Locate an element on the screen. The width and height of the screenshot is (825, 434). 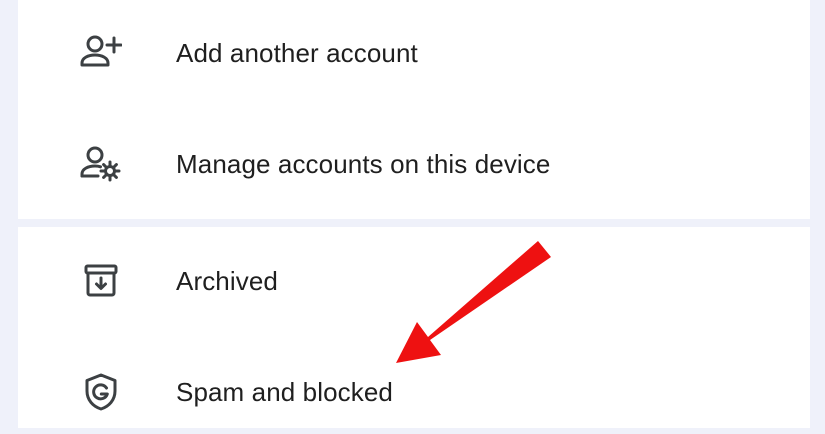
person-add-icon is located at coordinates (101, 53).